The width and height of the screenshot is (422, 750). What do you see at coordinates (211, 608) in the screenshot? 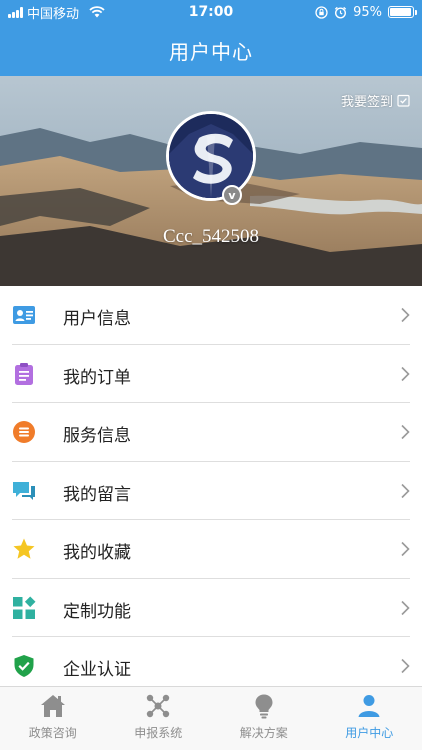
I see `menu-item-custom-features: 定制功能` at bounding box center [211, 608].